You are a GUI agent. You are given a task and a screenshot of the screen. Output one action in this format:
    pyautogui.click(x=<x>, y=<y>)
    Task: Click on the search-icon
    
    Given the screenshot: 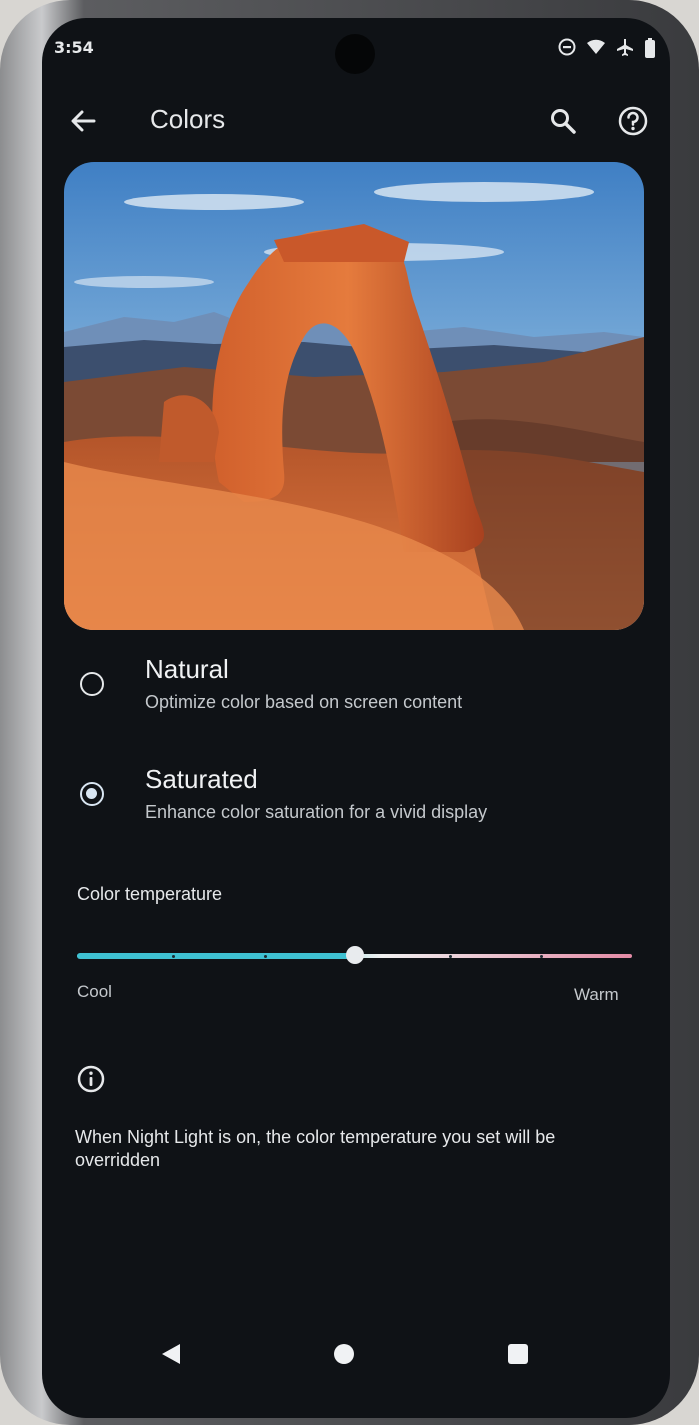 What is the action you would take?
    pyautogui.click(x=563, y=121)
    